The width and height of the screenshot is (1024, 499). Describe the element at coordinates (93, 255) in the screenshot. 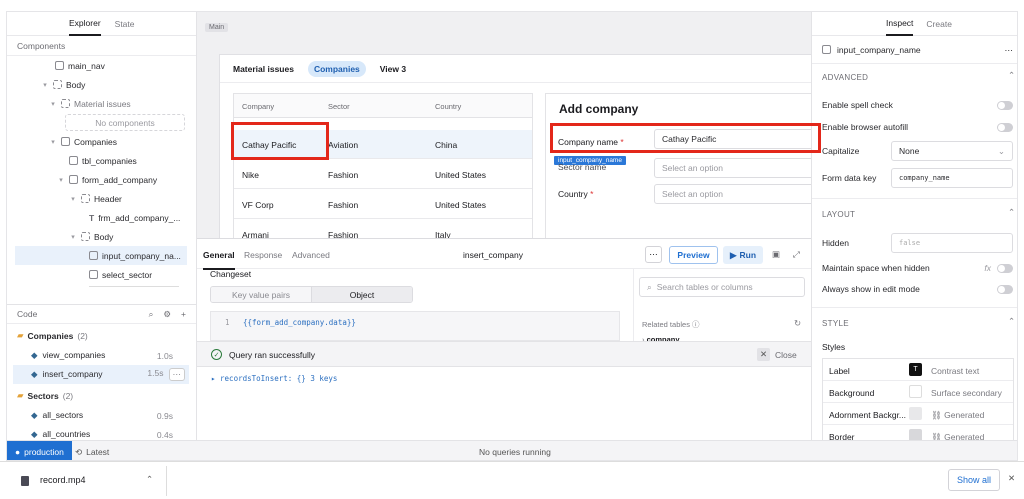

I see `text-input-icon` at that location.